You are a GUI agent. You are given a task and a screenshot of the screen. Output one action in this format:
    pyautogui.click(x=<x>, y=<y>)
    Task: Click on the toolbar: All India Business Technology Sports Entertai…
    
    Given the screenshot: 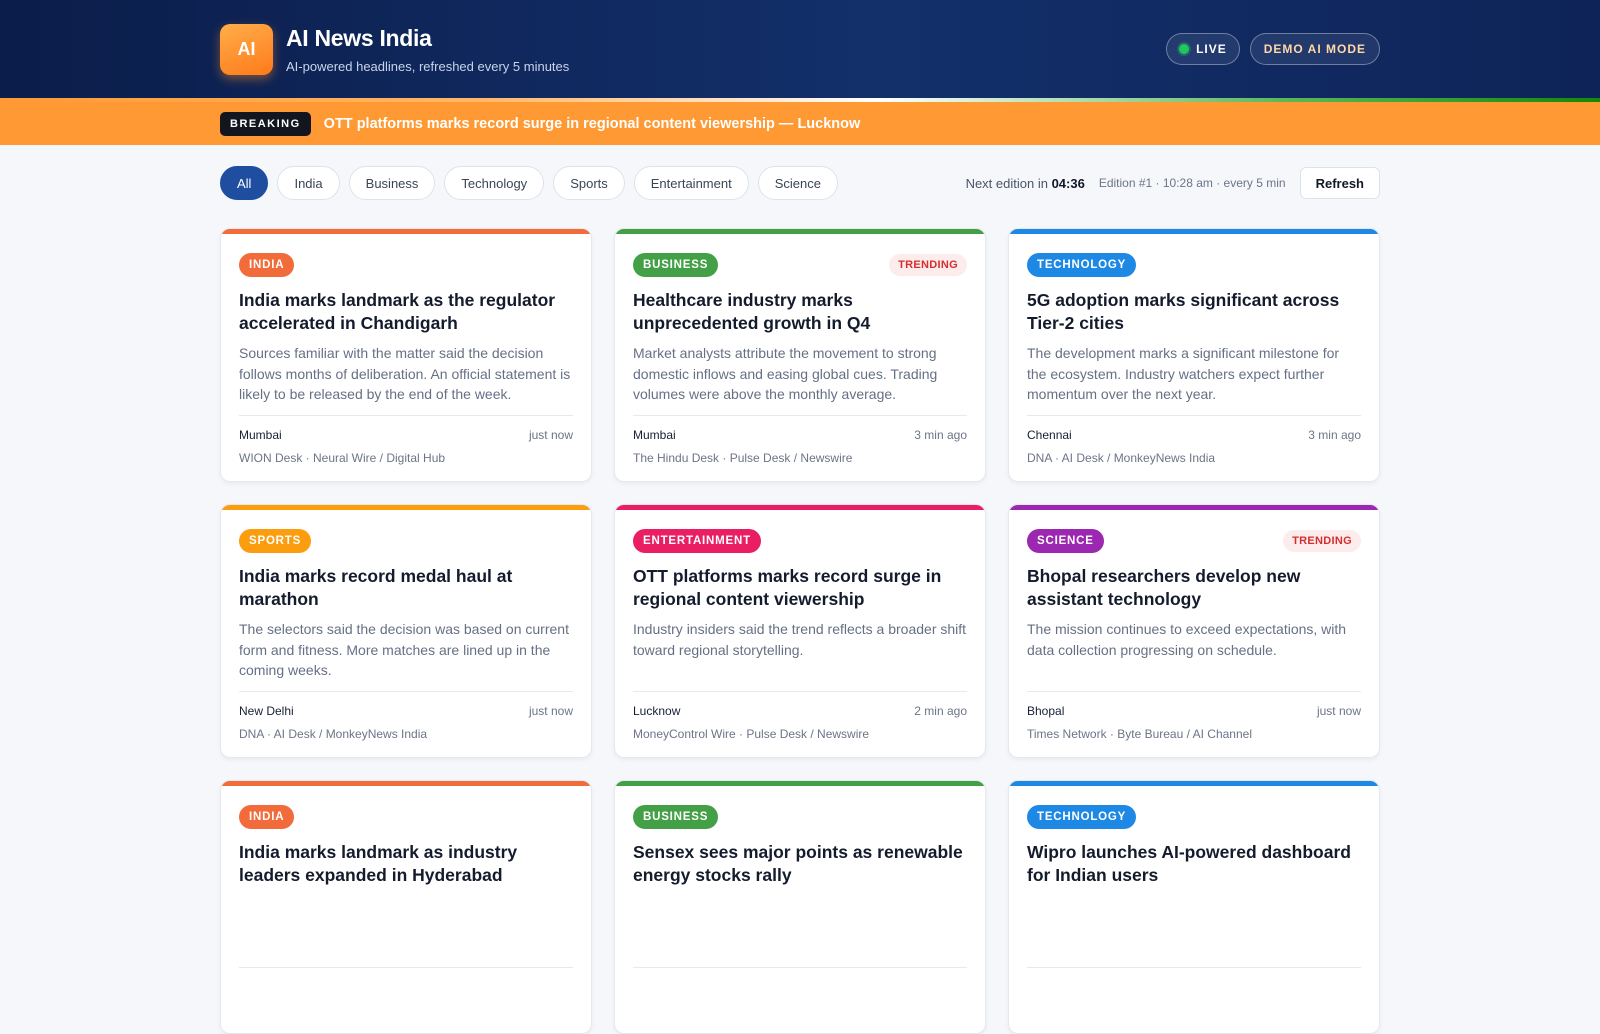 What is the action you would take?
    pyautogui.click(x=800, y=183)
    